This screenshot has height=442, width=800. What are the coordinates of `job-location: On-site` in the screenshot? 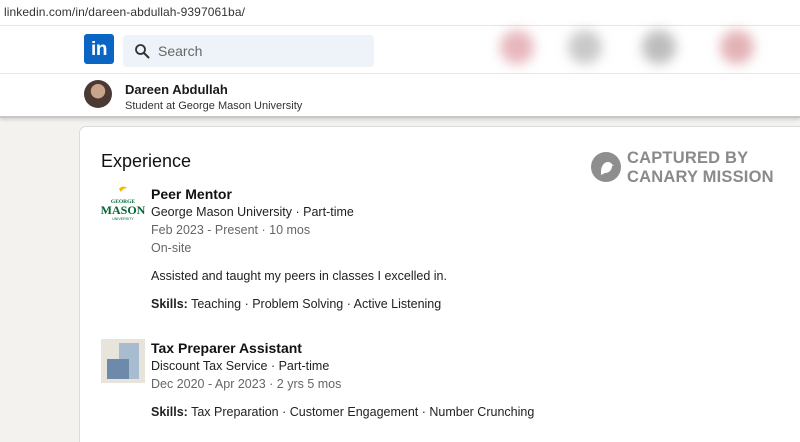 It's located at (171, 248).